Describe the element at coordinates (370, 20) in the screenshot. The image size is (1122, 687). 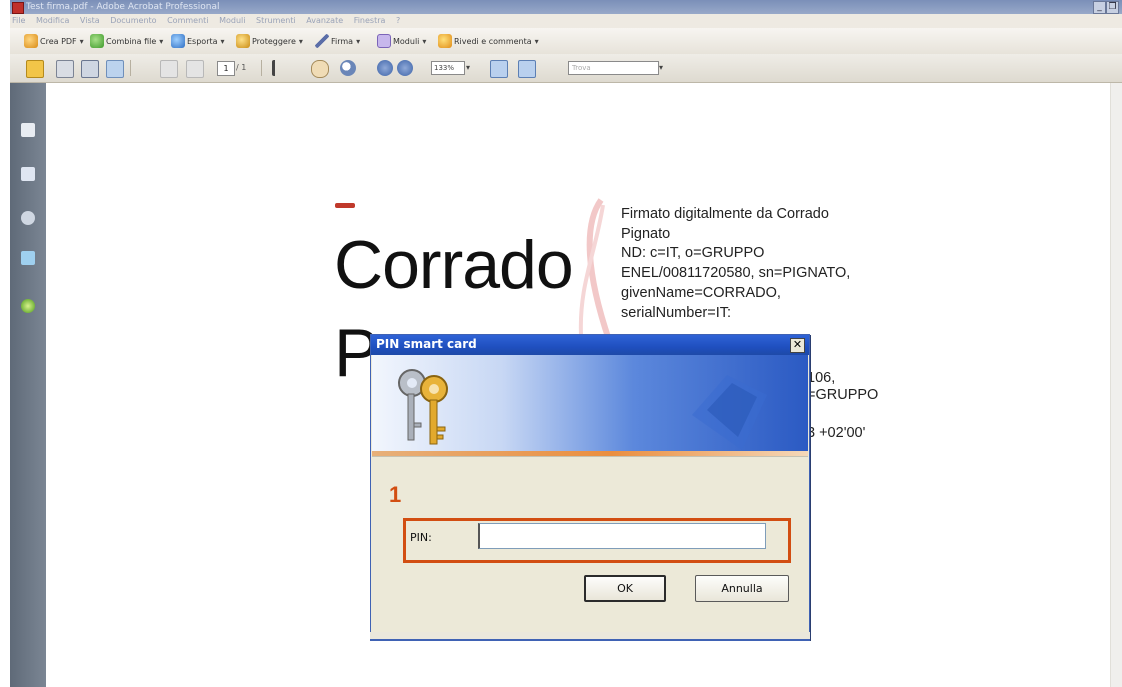
I see `menu-window: Finestra` at that location.